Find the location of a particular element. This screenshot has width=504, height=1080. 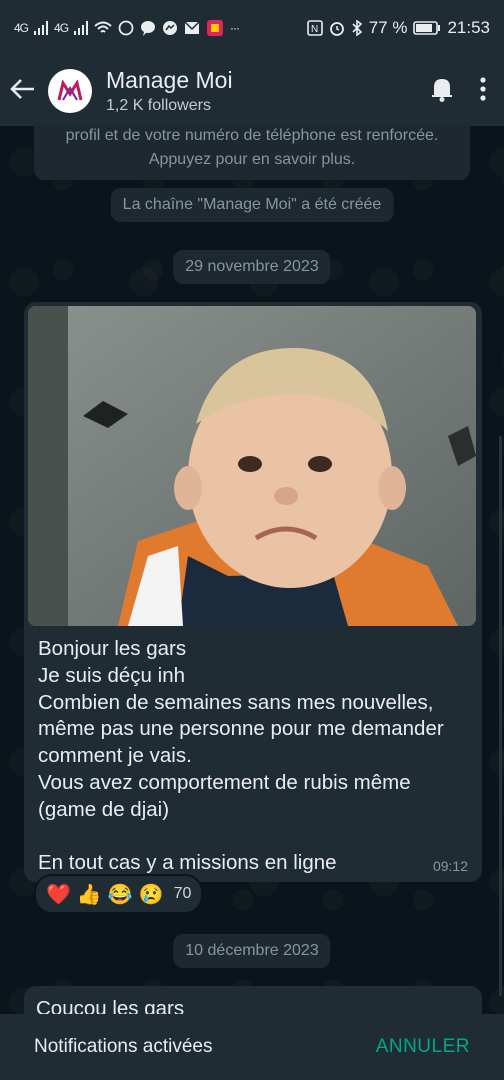

more-notifications: ··· is located at coordinates (235, 28).